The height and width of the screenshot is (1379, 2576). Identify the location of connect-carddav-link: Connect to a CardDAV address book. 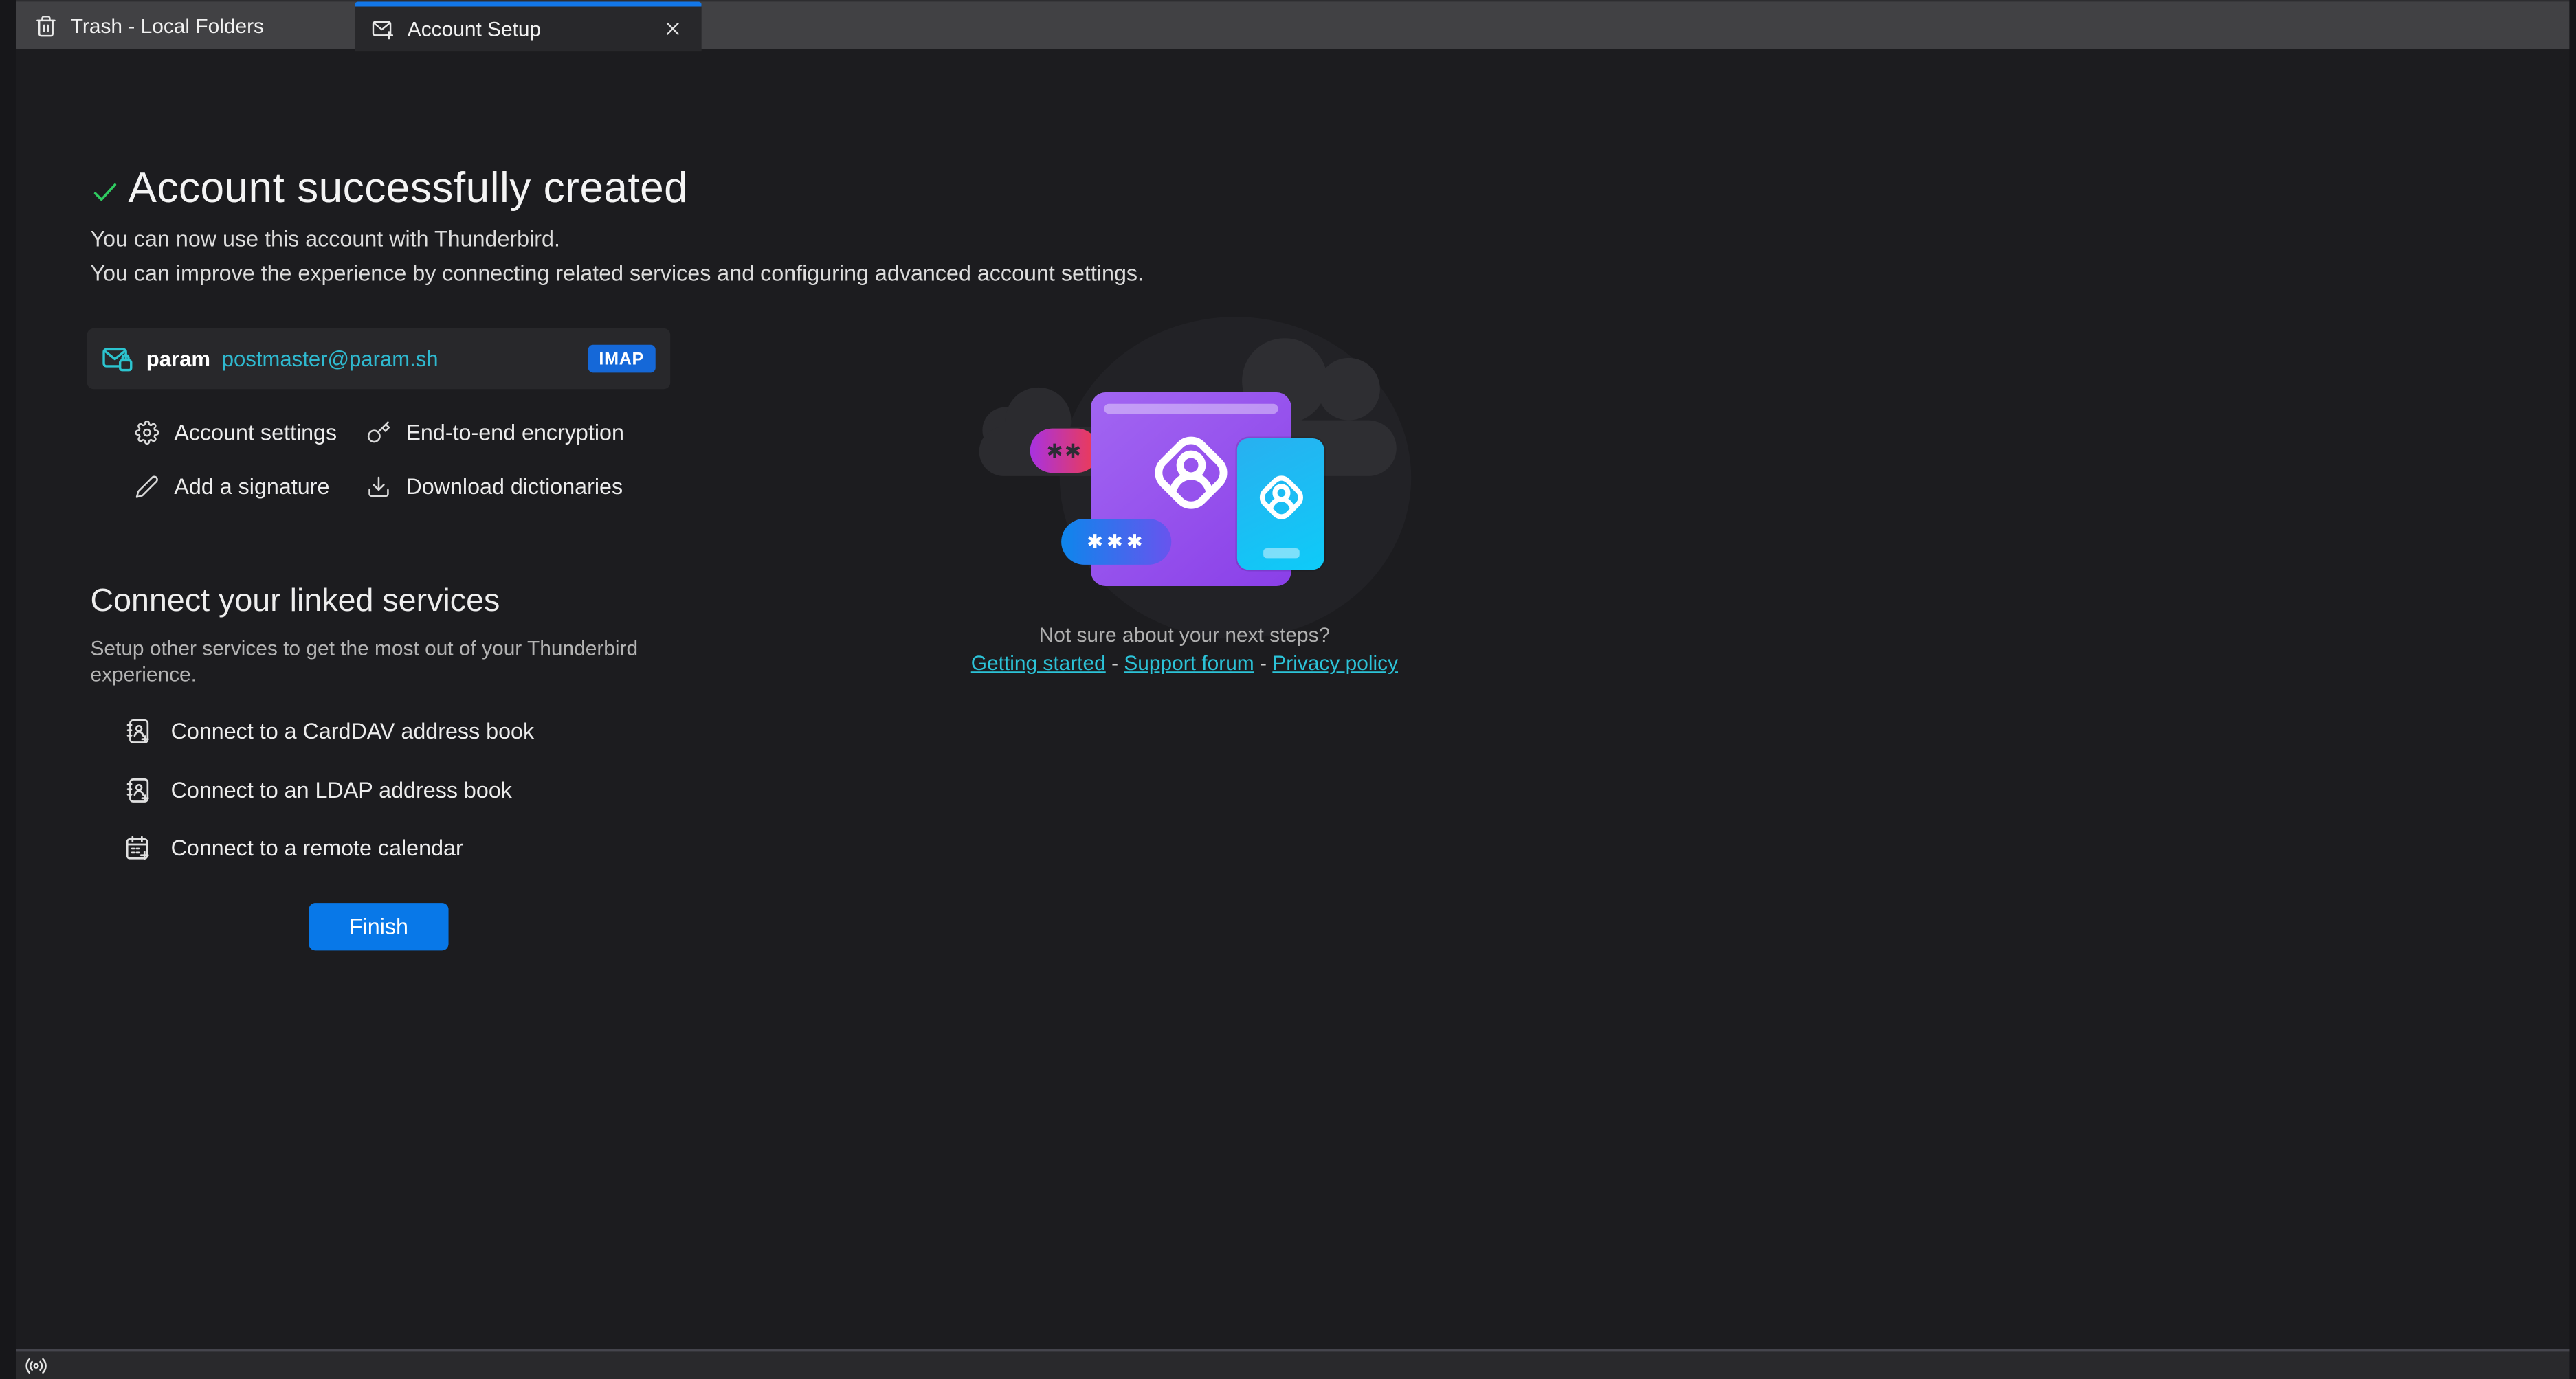
(328, 731).